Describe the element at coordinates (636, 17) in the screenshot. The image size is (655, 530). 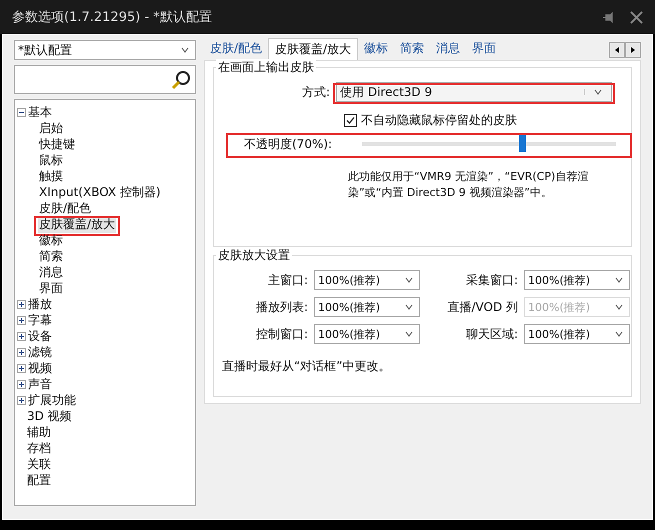
I see `close-icon` at that location.